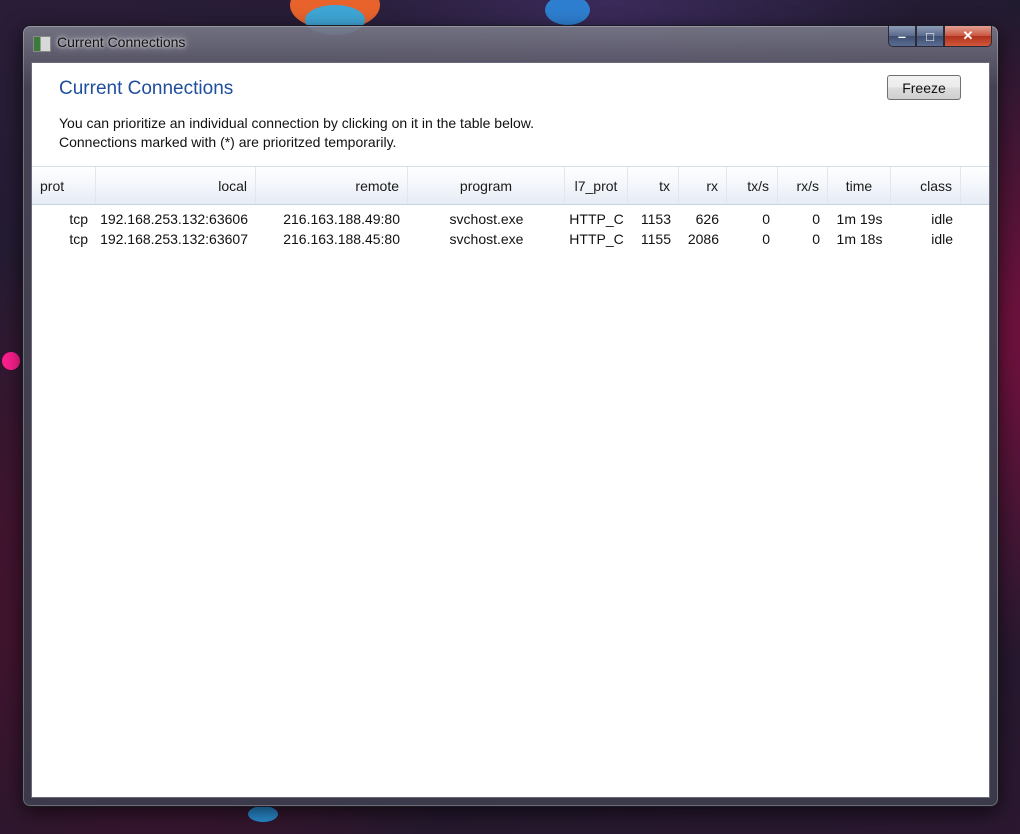 The width and height of the screenshot is (1020, 834). What do you see at coordinates (859, 185) in the screenshot?
I see `column-header-time: time` at bounding box center [859, 185].